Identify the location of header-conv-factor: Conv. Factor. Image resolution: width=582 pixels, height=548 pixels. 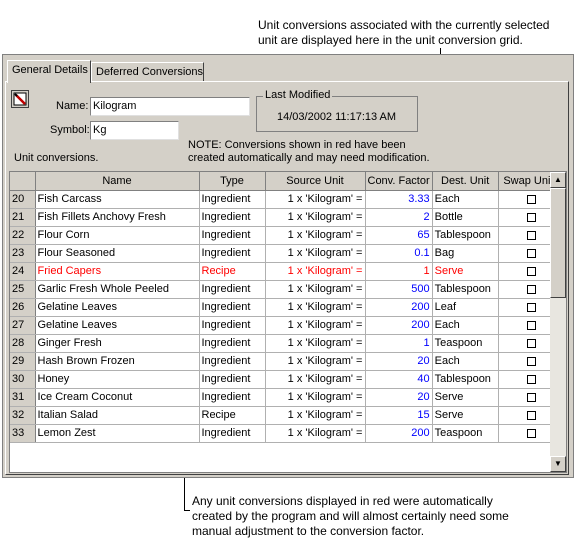
(399, 181).